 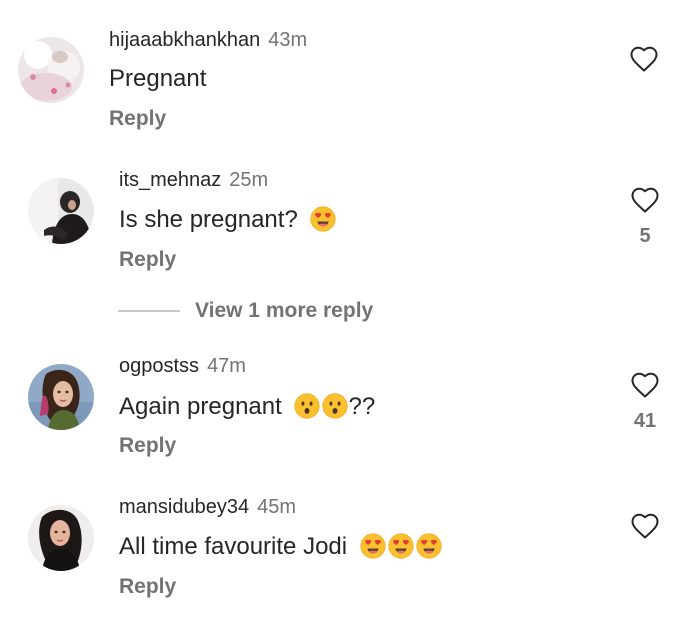 I want to click on comment-meta: mansidubey34 45m, so click(x=207, y=507).